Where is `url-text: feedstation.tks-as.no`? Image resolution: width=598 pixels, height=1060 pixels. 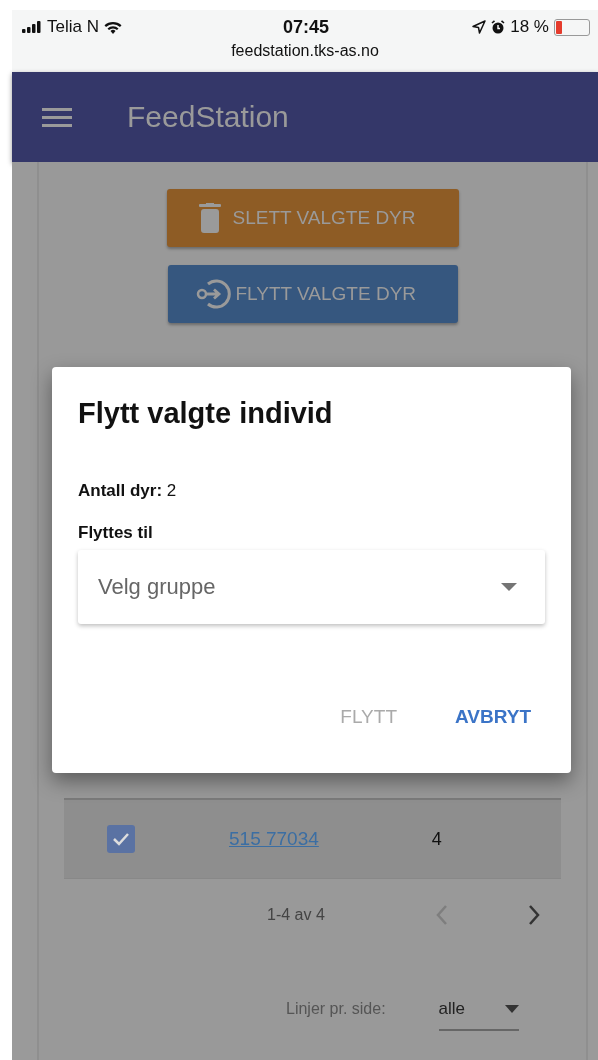 url-text: feedstation.tks-as.no is located at coordinates (305, 51).